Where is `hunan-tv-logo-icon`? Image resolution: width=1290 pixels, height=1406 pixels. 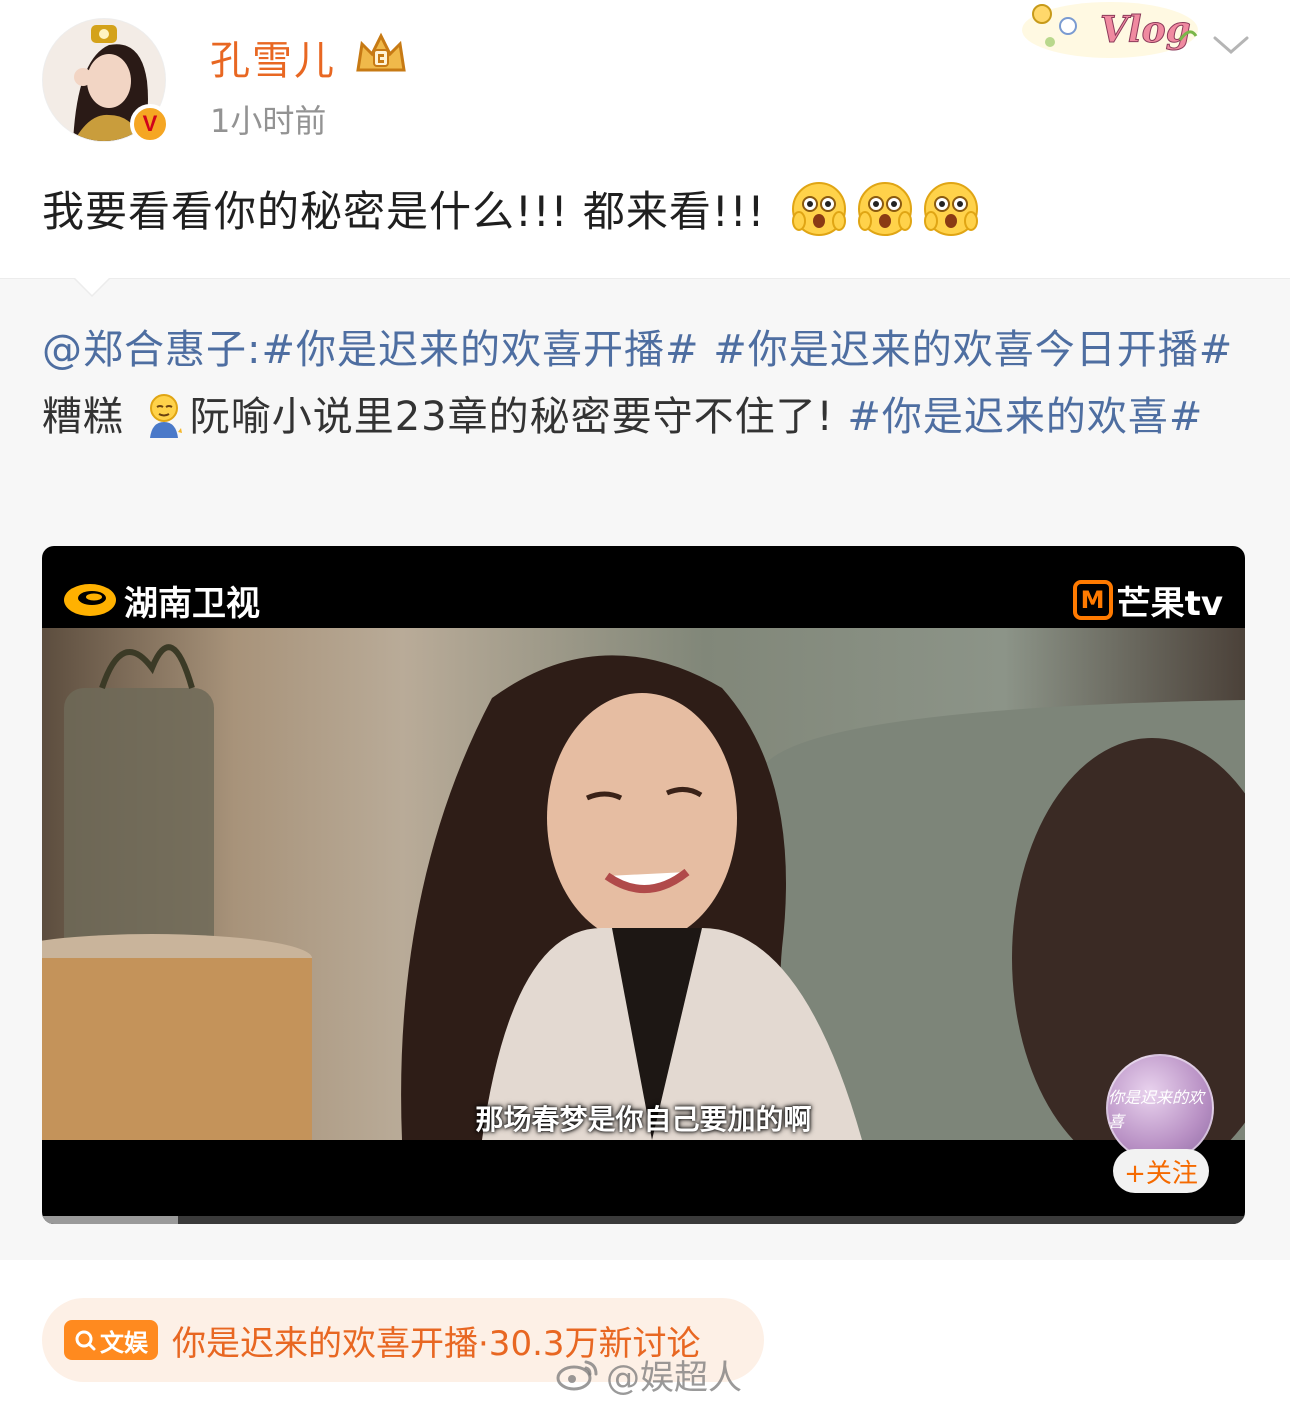
hunan-tv-logo-icon is located at coordinates (90, 600).